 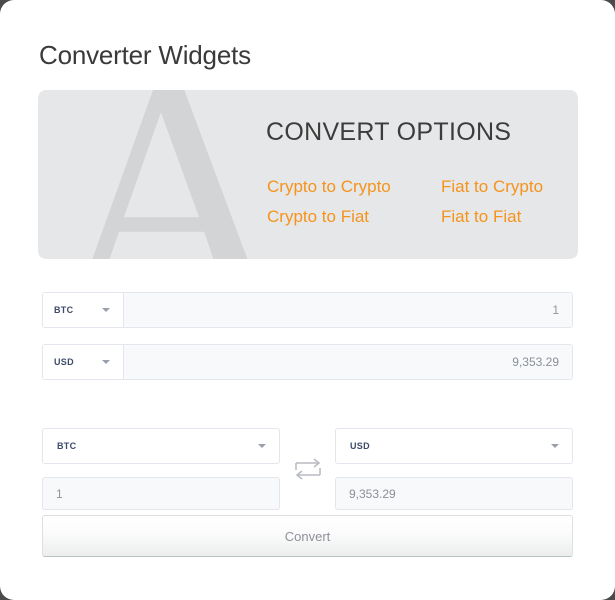 What do you see at coordinates (348, 310) in the screenshot?
I see `amount-input-btc` at bounding box center [348, 310].